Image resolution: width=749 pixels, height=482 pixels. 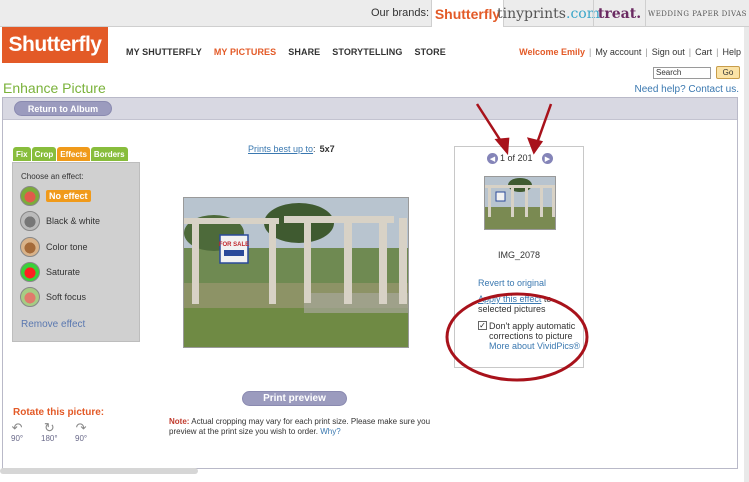 I want to click on edit-tabs: Fix Crop Effects Borders, so click(x=70, y=154).